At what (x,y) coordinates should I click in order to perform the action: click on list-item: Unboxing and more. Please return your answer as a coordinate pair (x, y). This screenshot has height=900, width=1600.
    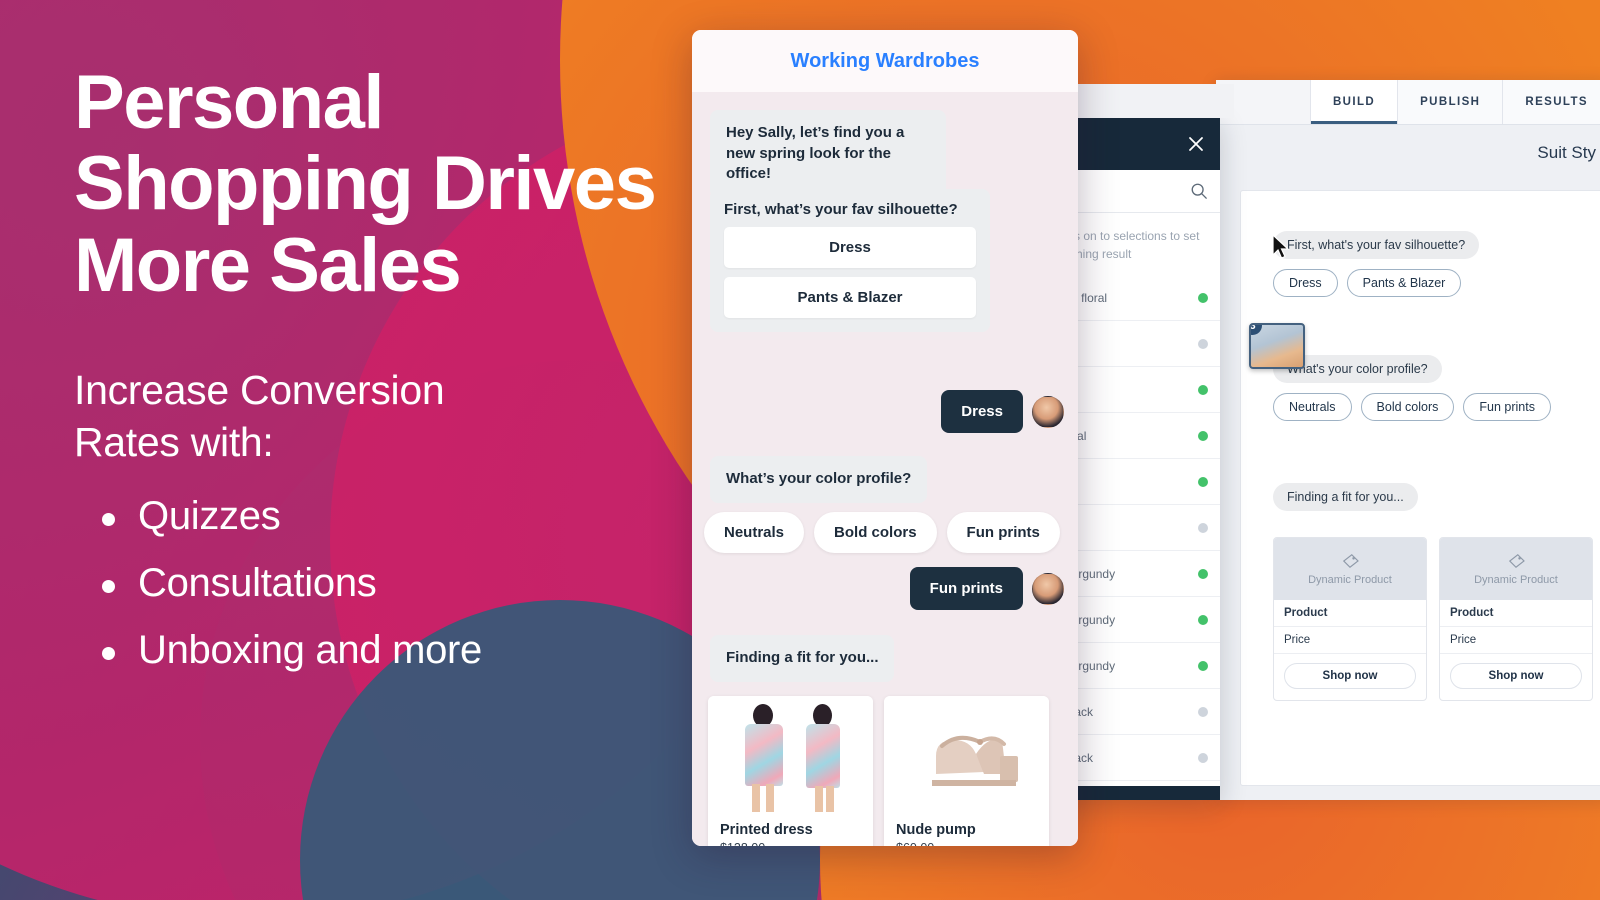
    Looking at the image, I should click on (388, 650).